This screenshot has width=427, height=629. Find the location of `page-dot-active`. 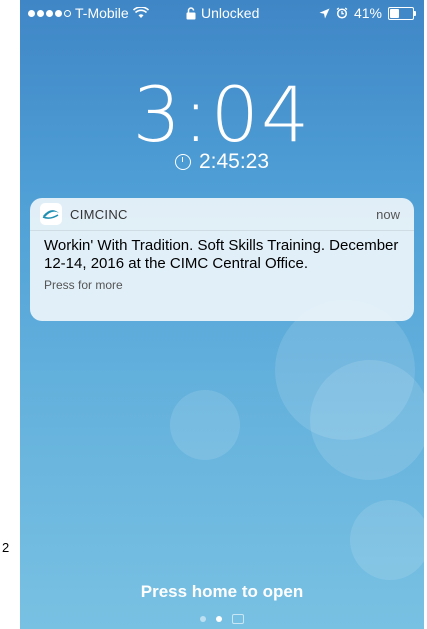

page-dot-active is located at coordinates (219, 619).